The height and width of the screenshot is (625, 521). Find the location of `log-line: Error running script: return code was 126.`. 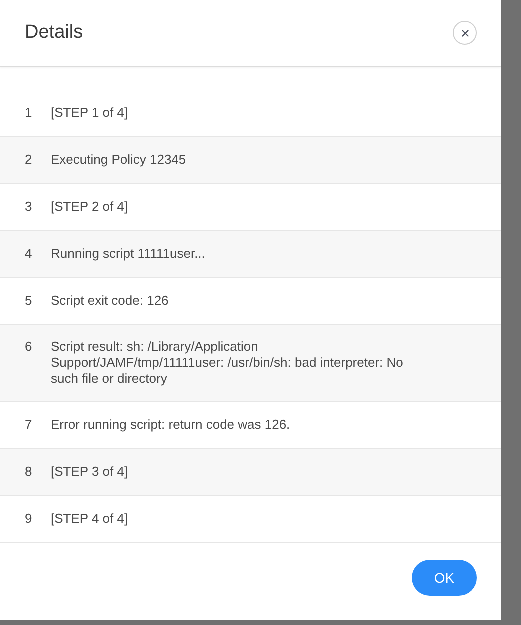

log-line: Error running script: return code was 126. is located at coordinates (171, 425).